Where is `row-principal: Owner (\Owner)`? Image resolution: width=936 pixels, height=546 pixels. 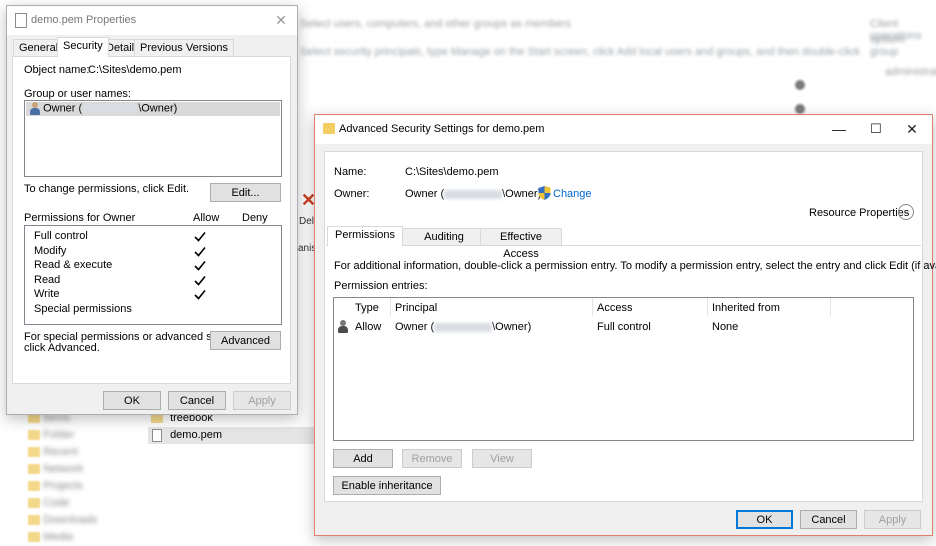
row-principal: Owner (\Owner) is located at coordinates (463, 327).